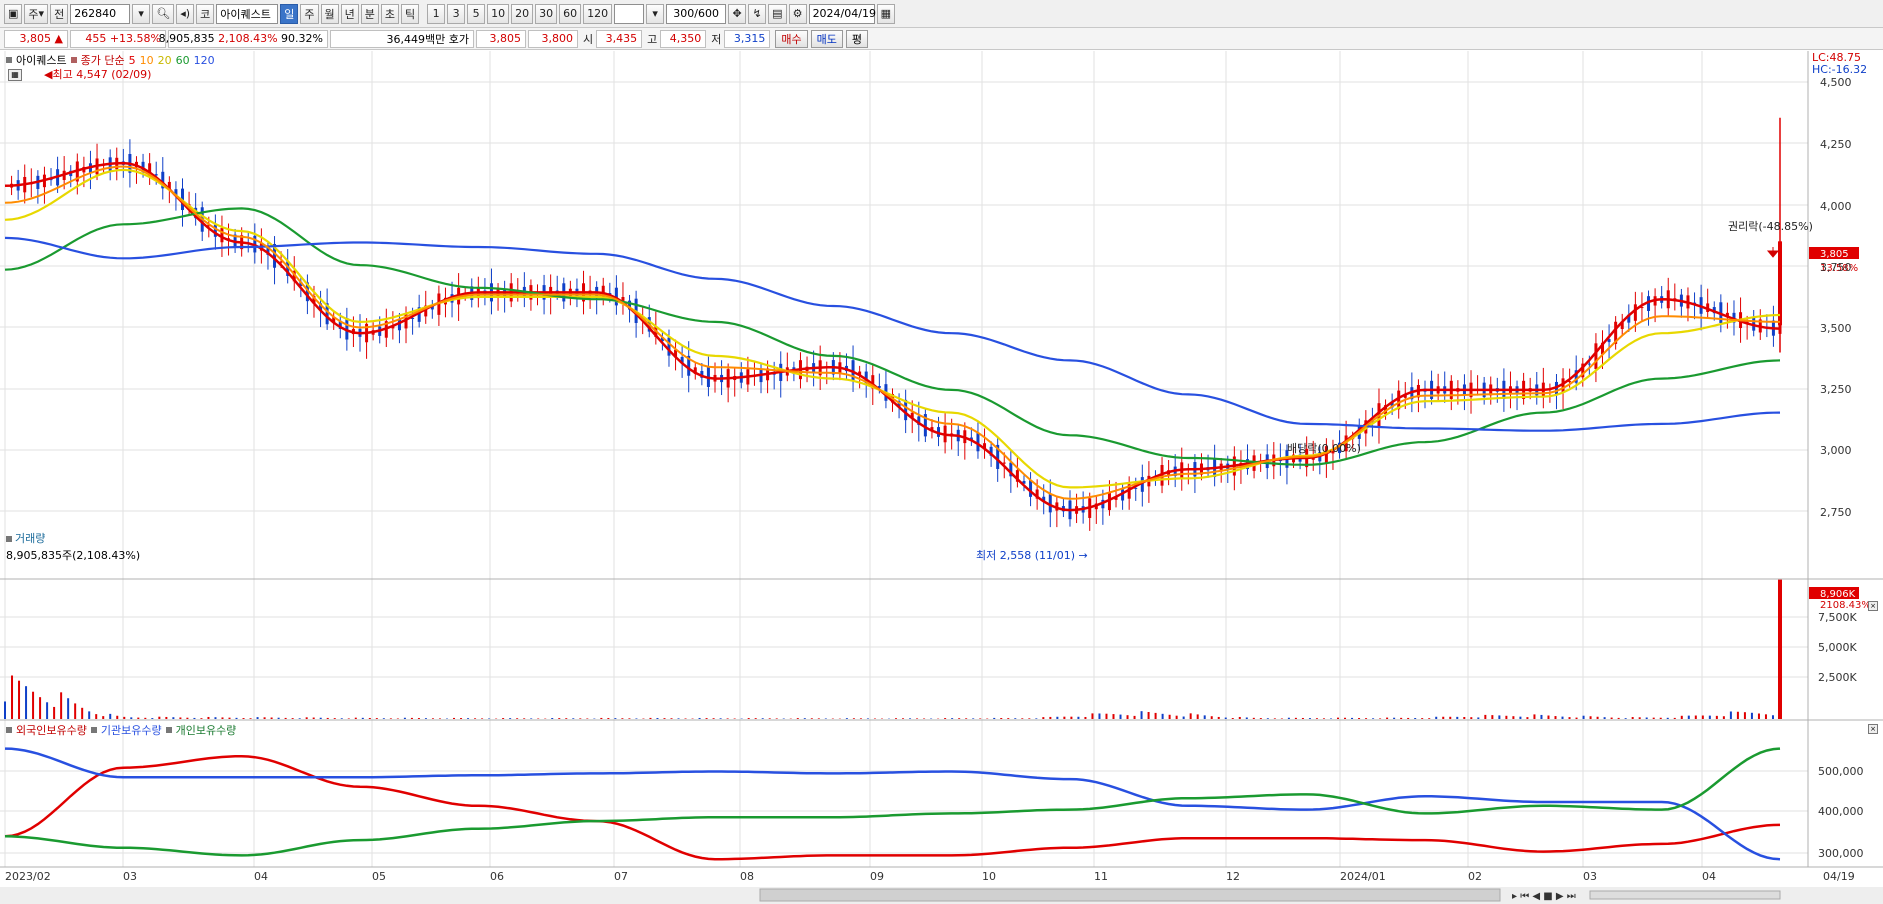  Describe the element at coordinates (349, 13) in the screenshot. I see `period-tab-year: 년` at that location.